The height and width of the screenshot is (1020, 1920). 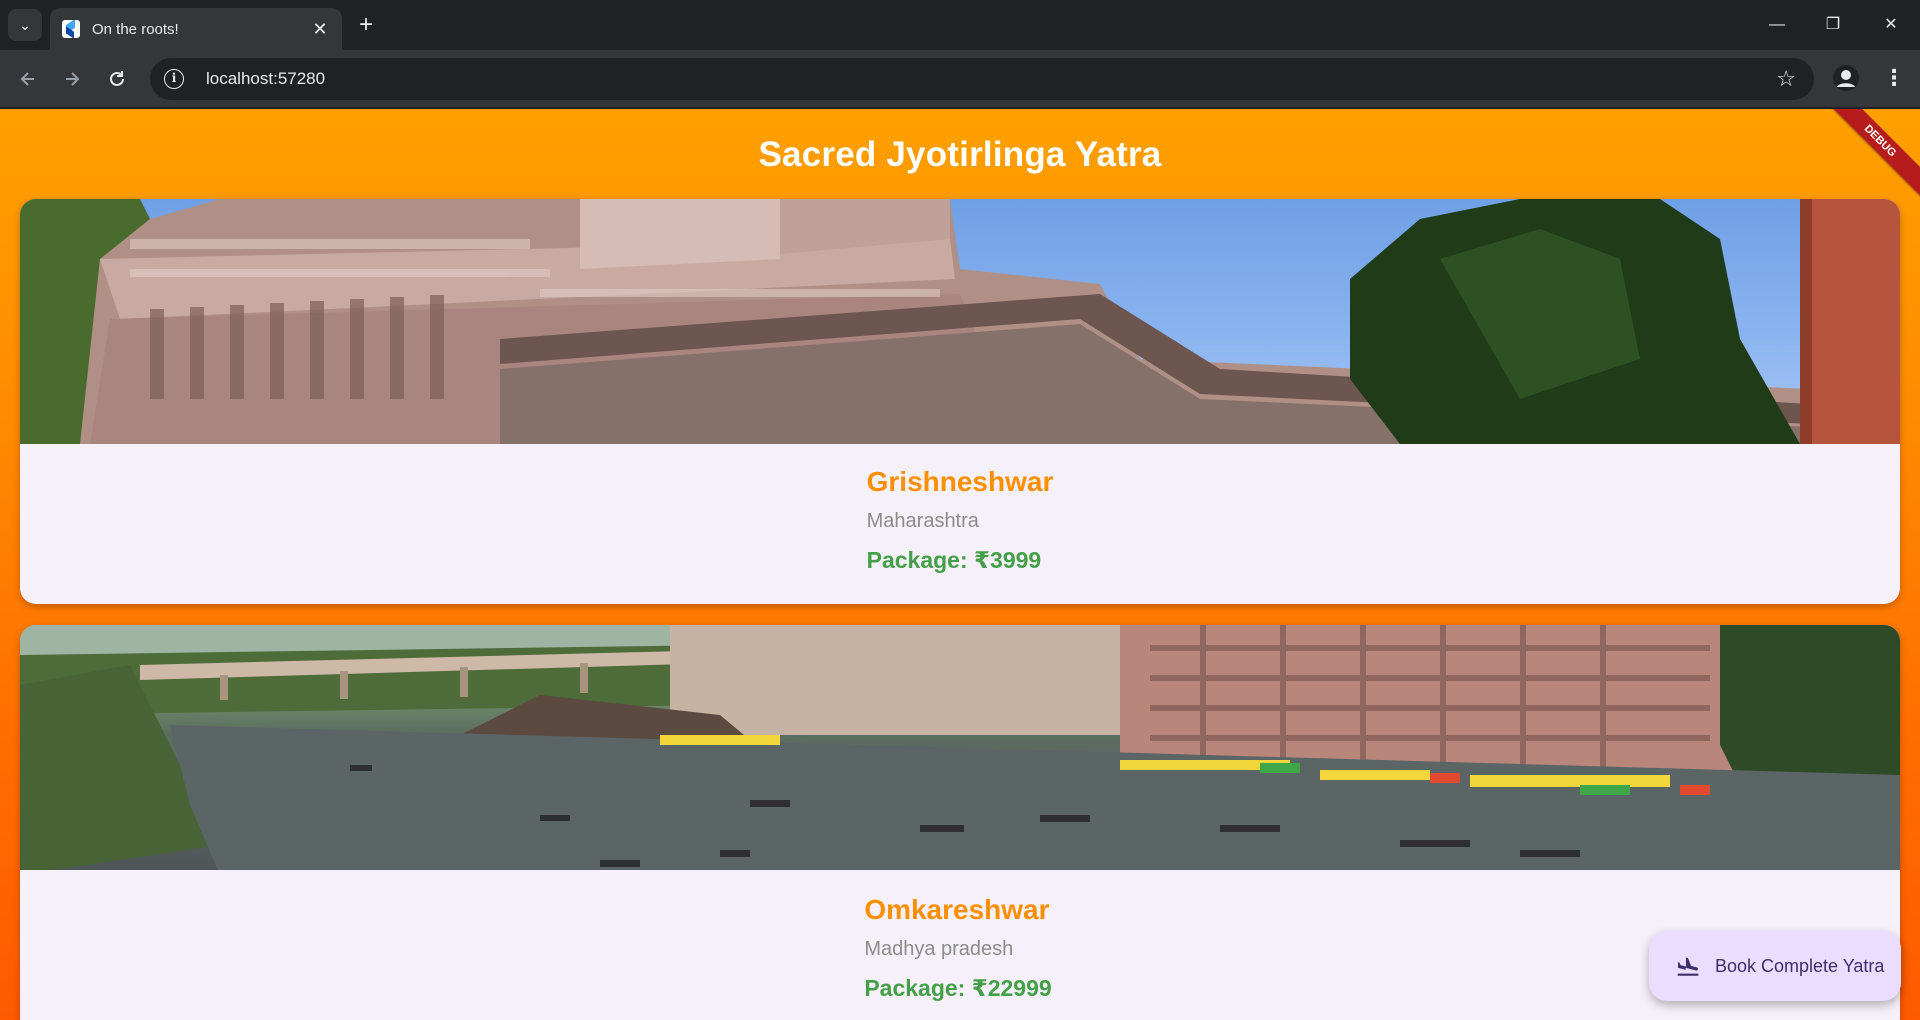 What do you see at coordinates (71, 29) in the screenshot?
I see `flutter-favicon` at bounding box center [71, 29].